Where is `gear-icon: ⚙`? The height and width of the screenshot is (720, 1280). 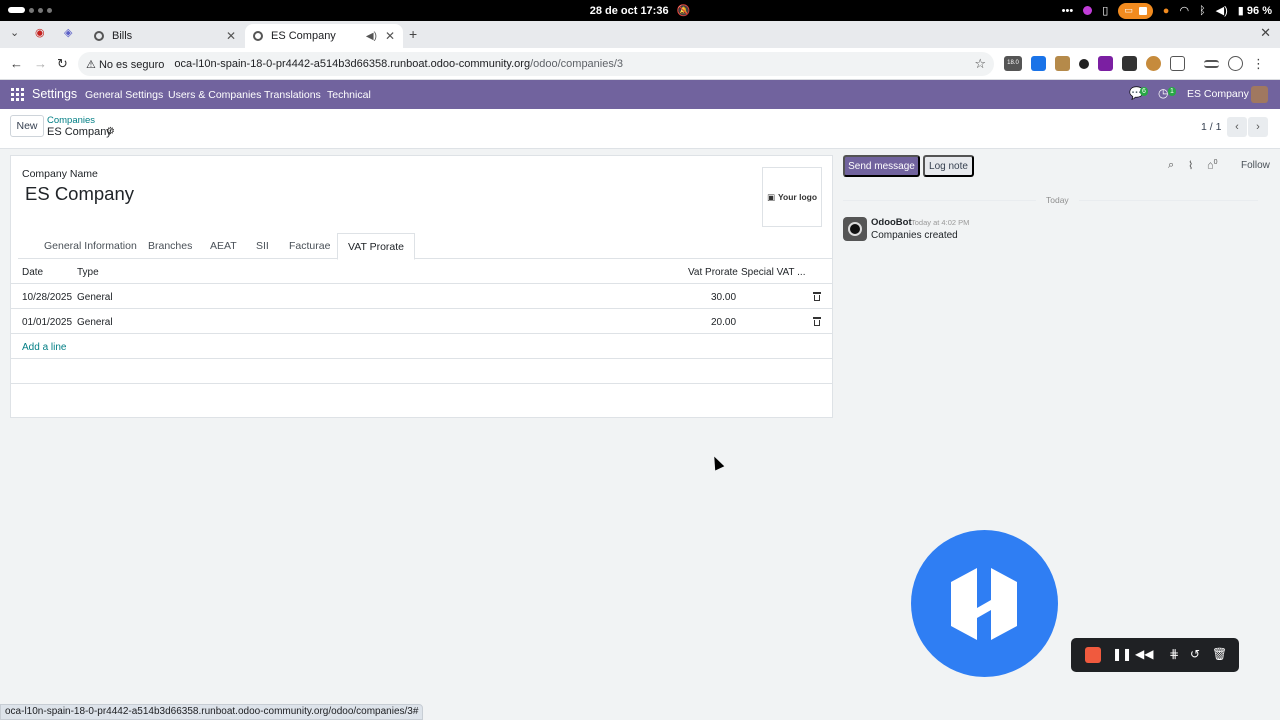 gear-icon: ⚙ is located at coordinates (110, 131).